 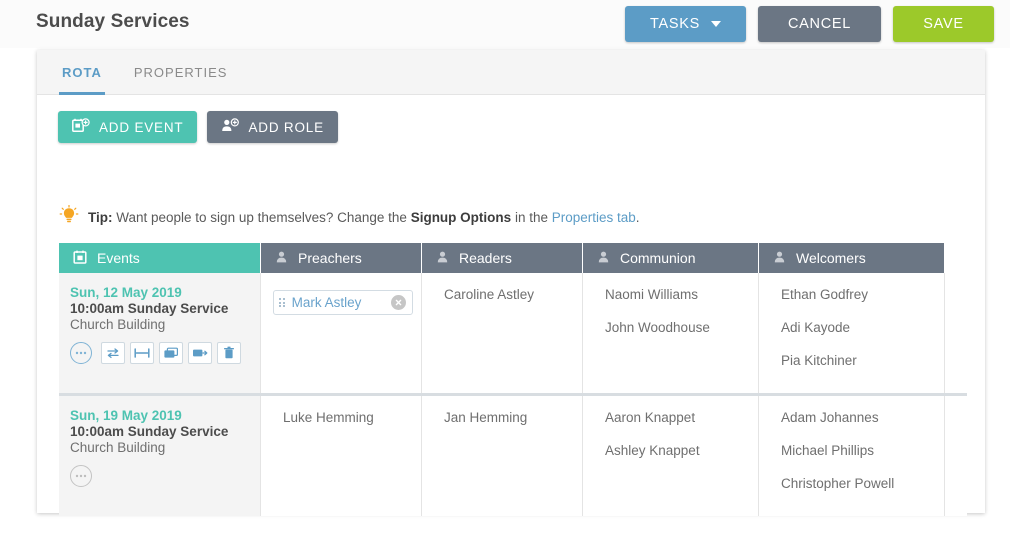 I want to click on delete-icon, so click(x=229, y=353).